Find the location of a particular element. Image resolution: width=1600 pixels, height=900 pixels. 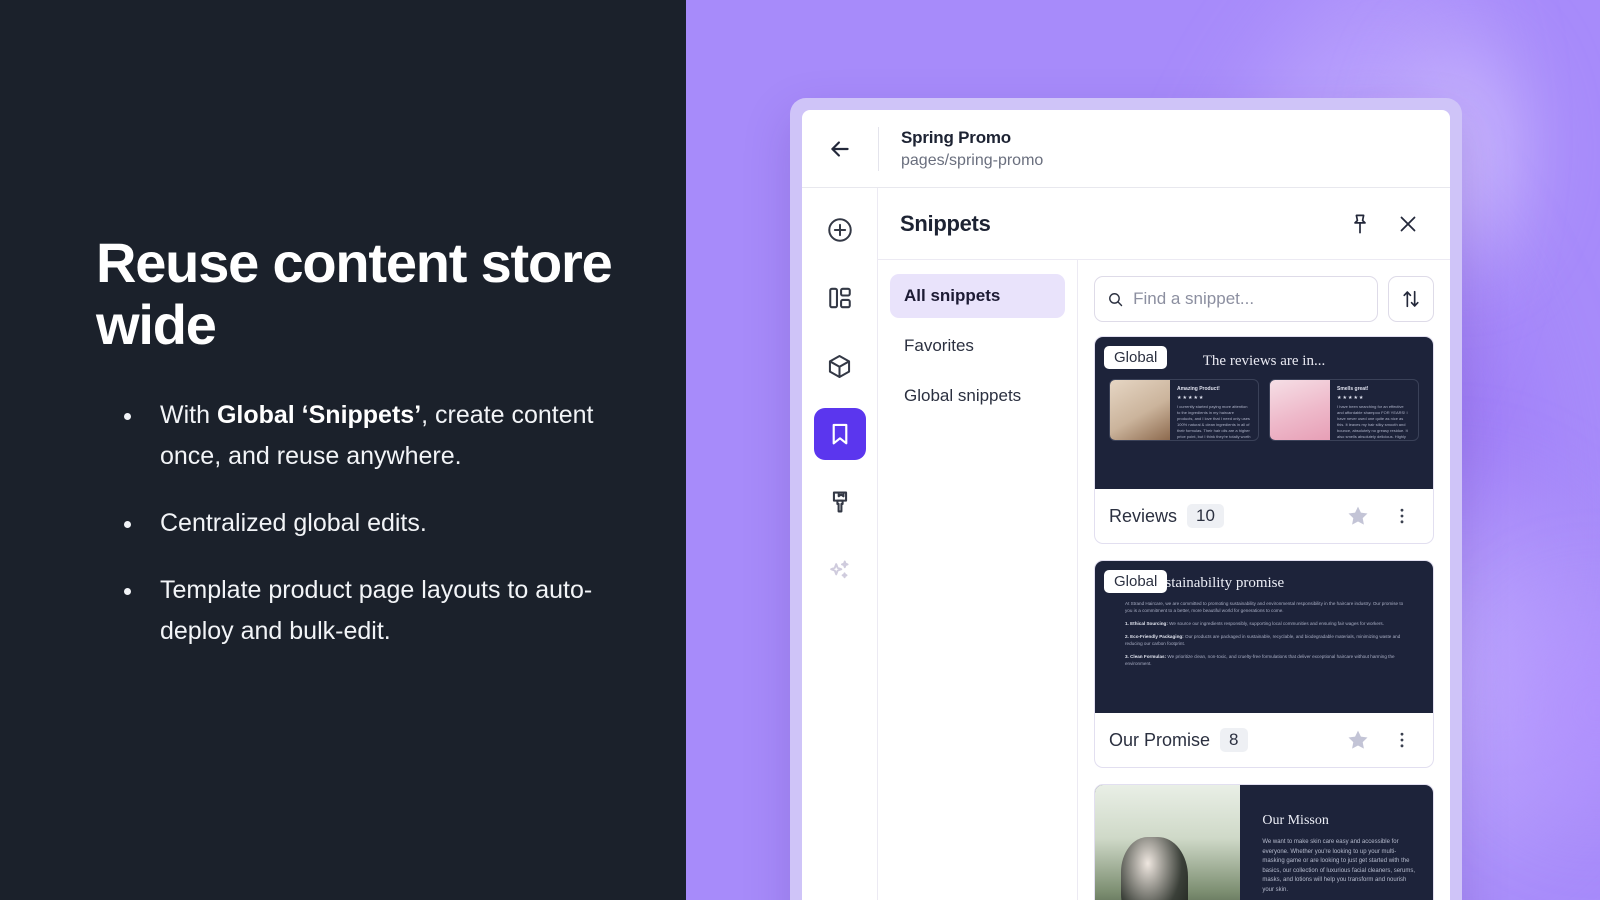

bullet-prefix: With is located at coordinates (188, 415).